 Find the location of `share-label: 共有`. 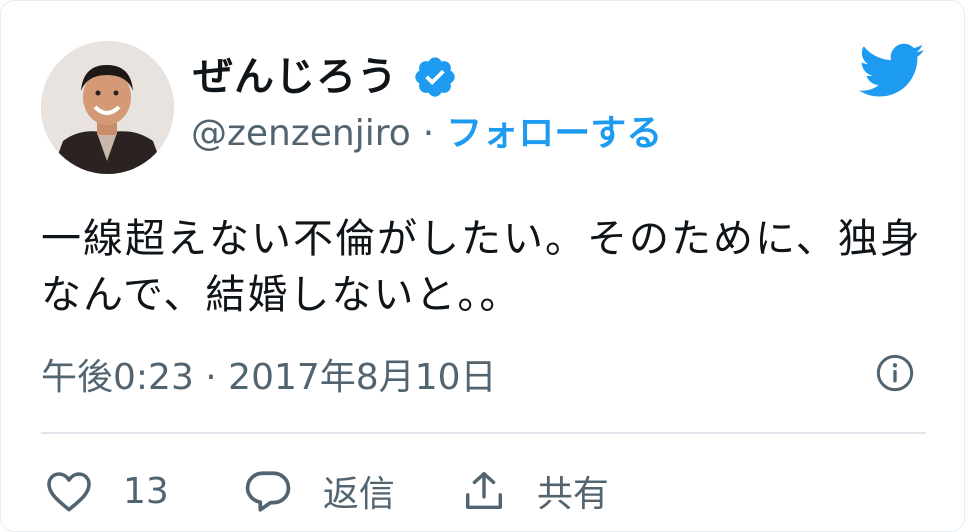

share-label: 共有 is located at coordinates (572, 494).